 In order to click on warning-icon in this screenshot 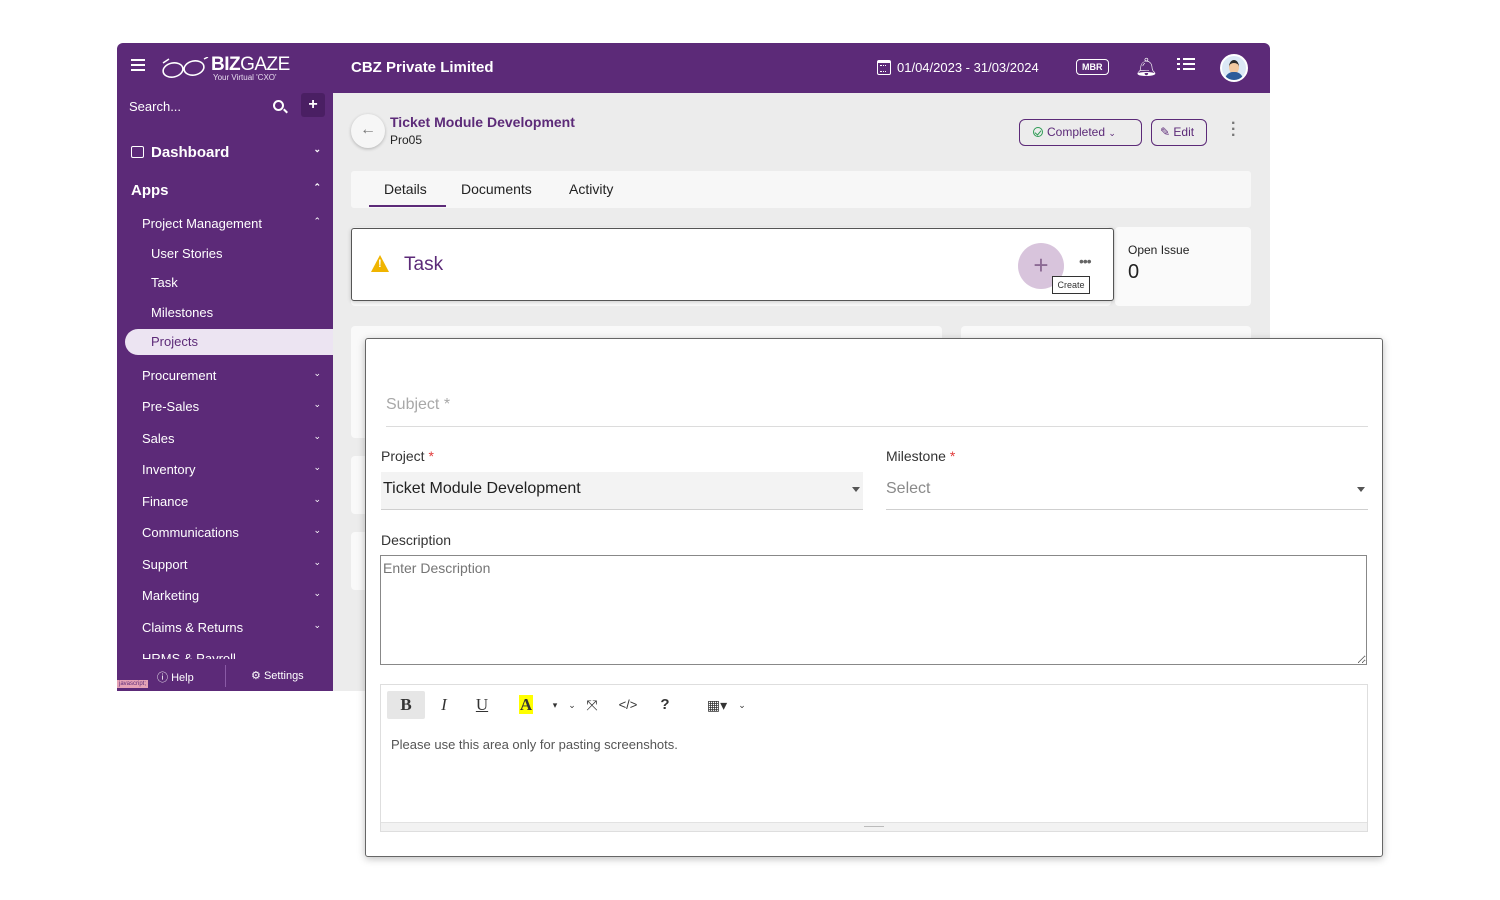, I will do `click(380, 263)`.